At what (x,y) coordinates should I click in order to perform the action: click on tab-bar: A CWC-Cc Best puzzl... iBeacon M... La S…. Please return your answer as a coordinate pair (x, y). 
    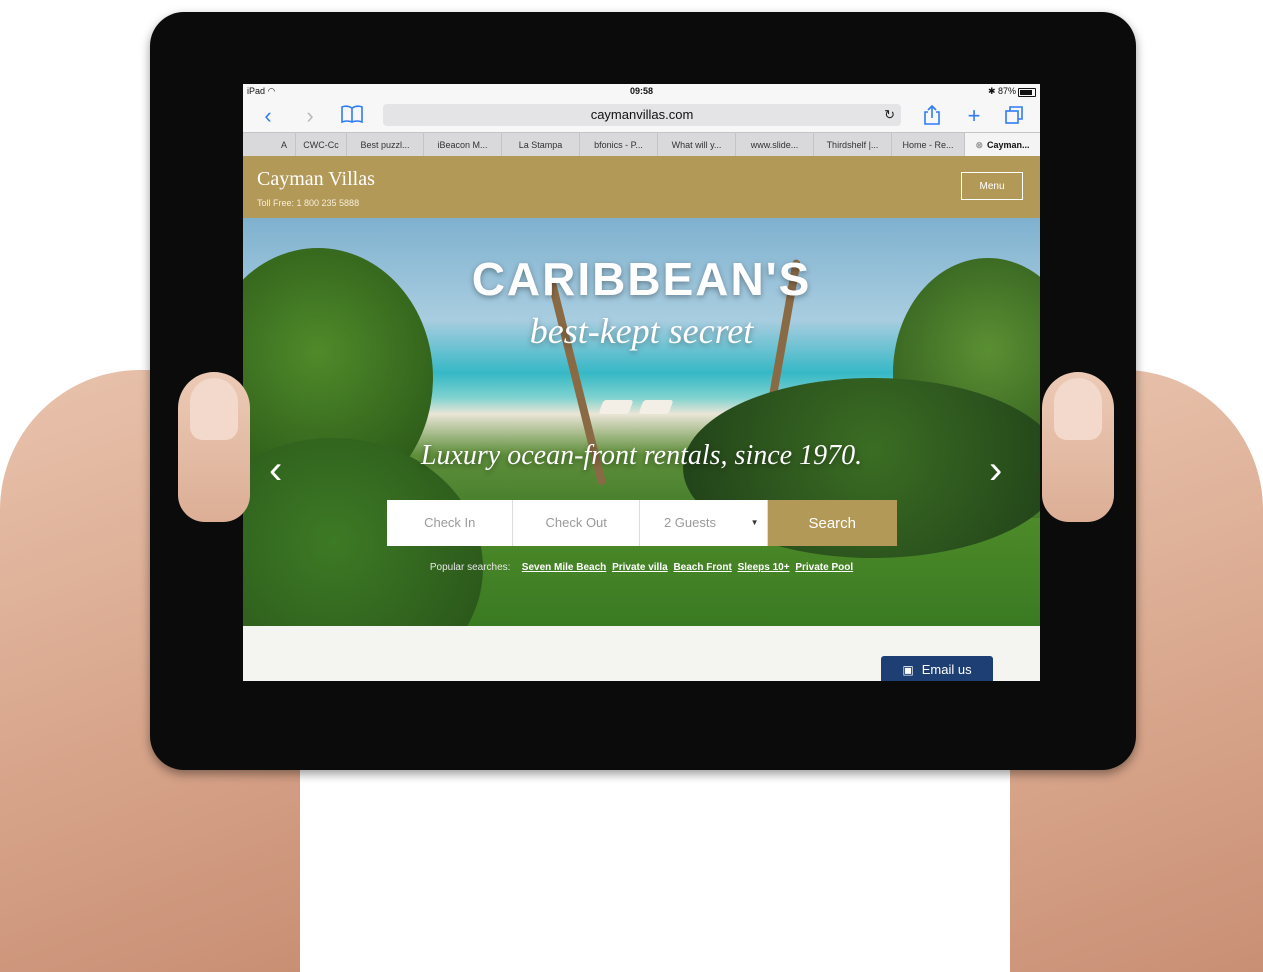
    Looking at the image, I should click on (641, 145).